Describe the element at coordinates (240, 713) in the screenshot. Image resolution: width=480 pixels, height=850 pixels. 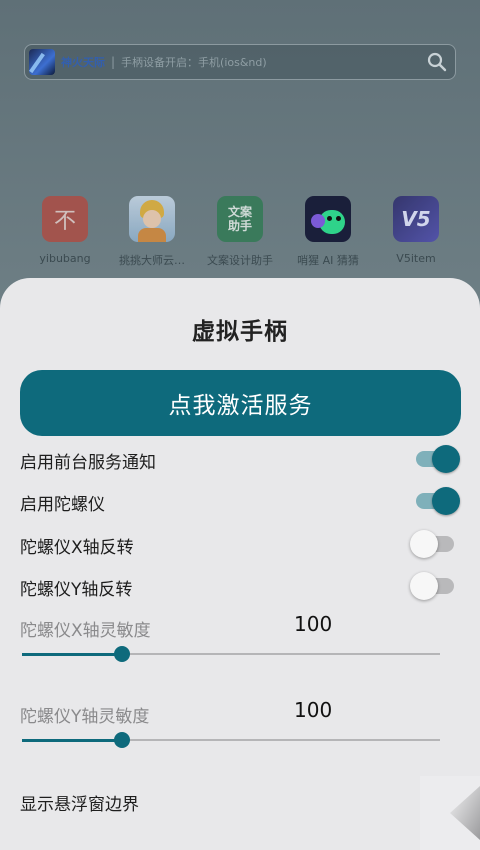
I see `slider-row-gyro-y-sensitivity: 陀螺仪Y轴灵敏度 100` at that location.